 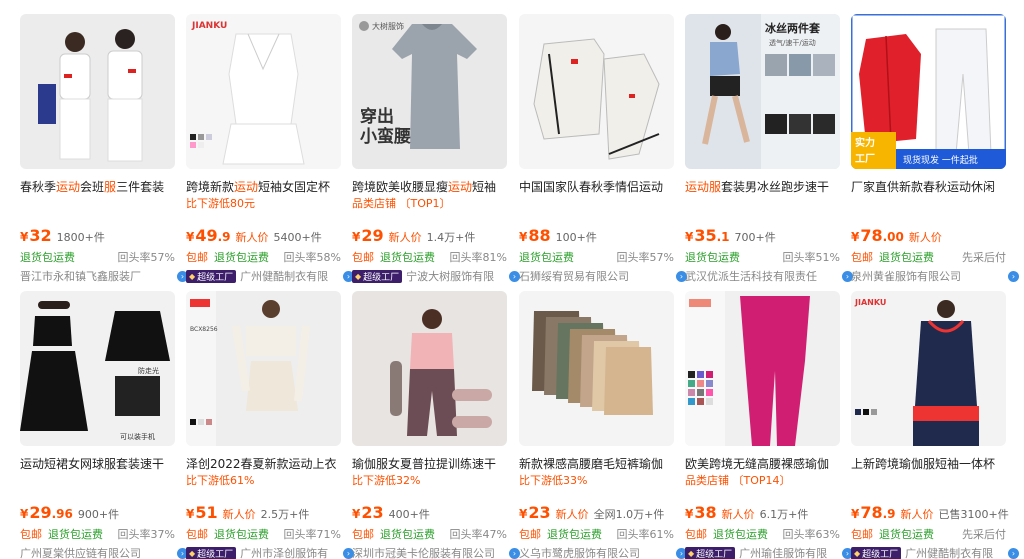 What do you see at coordinates (865, 159) in the screenshot?
I see `svg-text: 工厂` at bounding box center [865, 159].